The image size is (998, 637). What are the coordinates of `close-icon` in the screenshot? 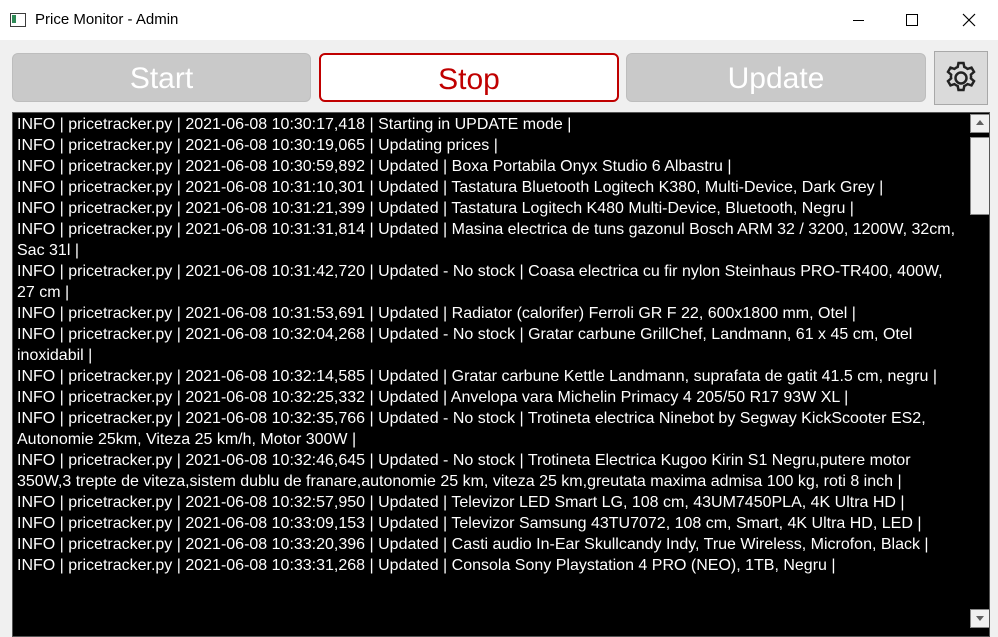 It's located at (969, 20).